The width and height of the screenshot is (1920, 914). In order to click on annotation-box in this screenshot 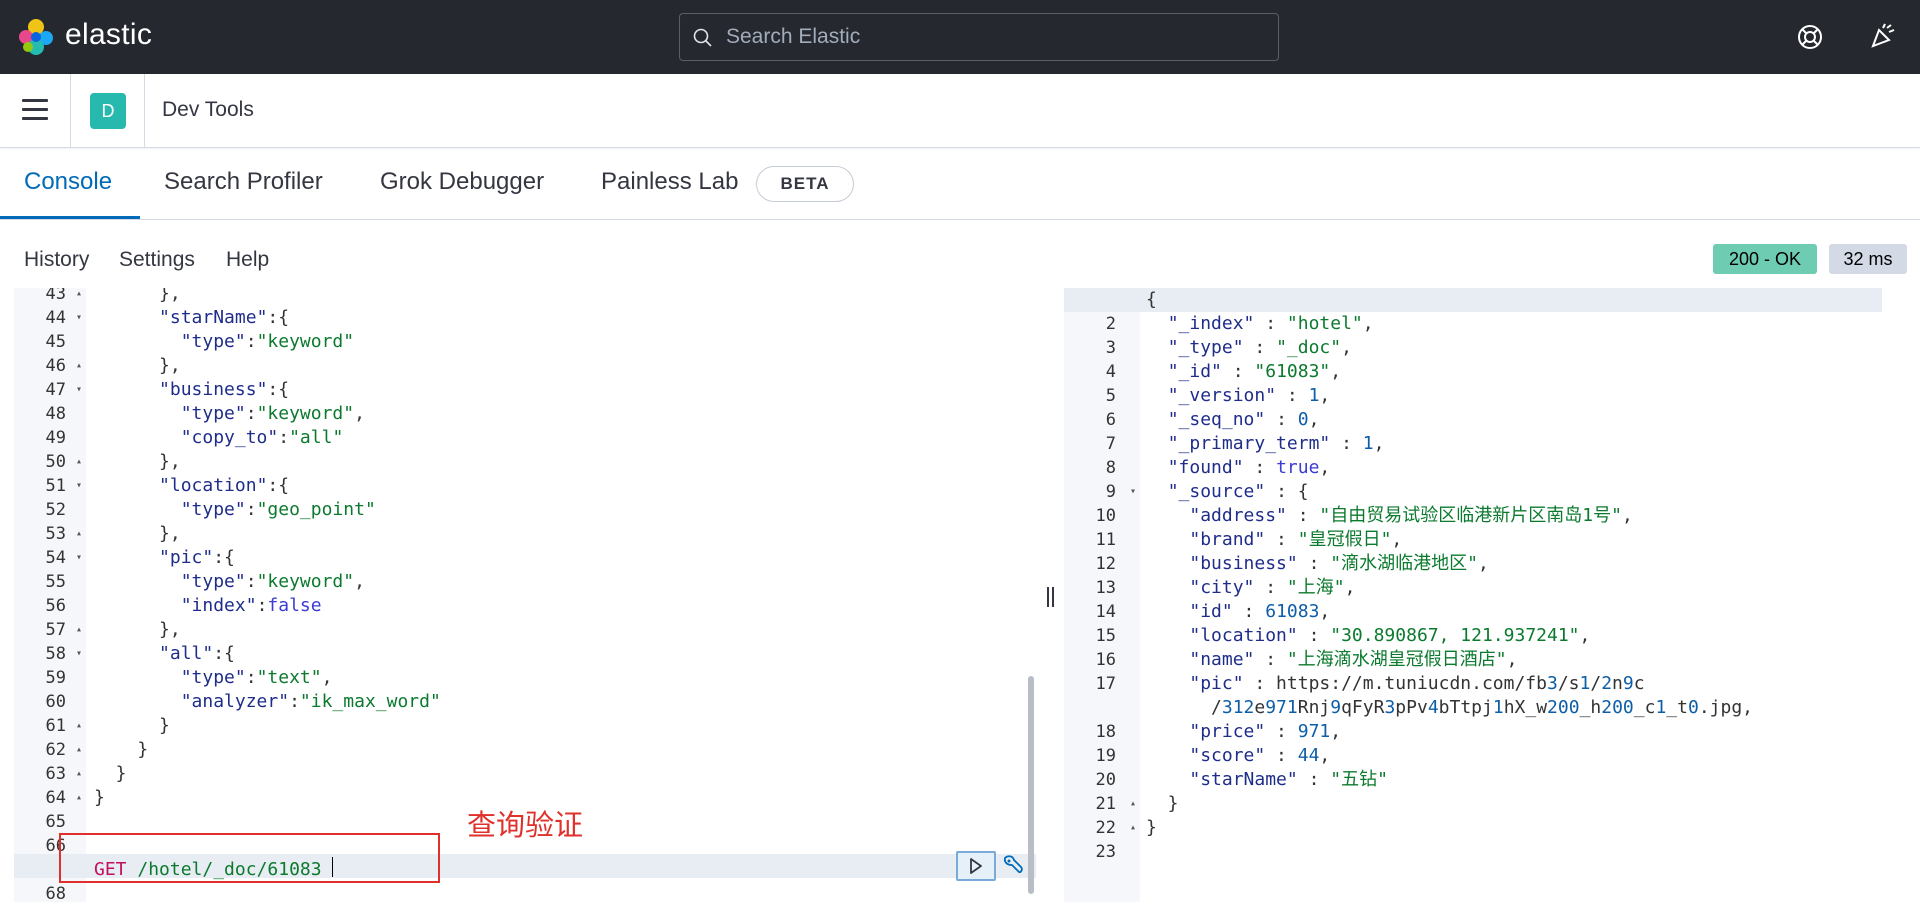, I will do `click(249, 858)`.